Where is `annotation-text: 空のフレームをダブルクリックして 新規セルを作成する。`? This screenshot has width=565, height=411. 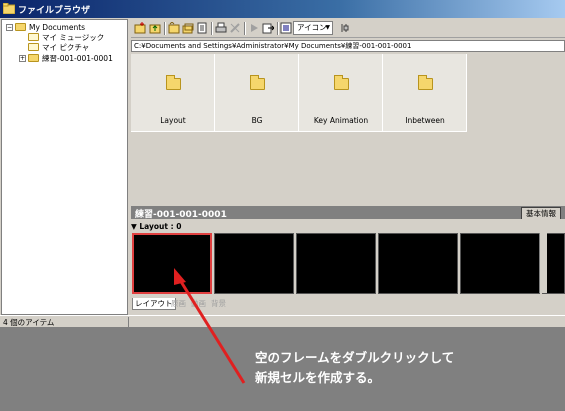
annotation-text: 空のフレームをダブルクリックして 新規セルを作成する。 is located at coordinates (354, 368).